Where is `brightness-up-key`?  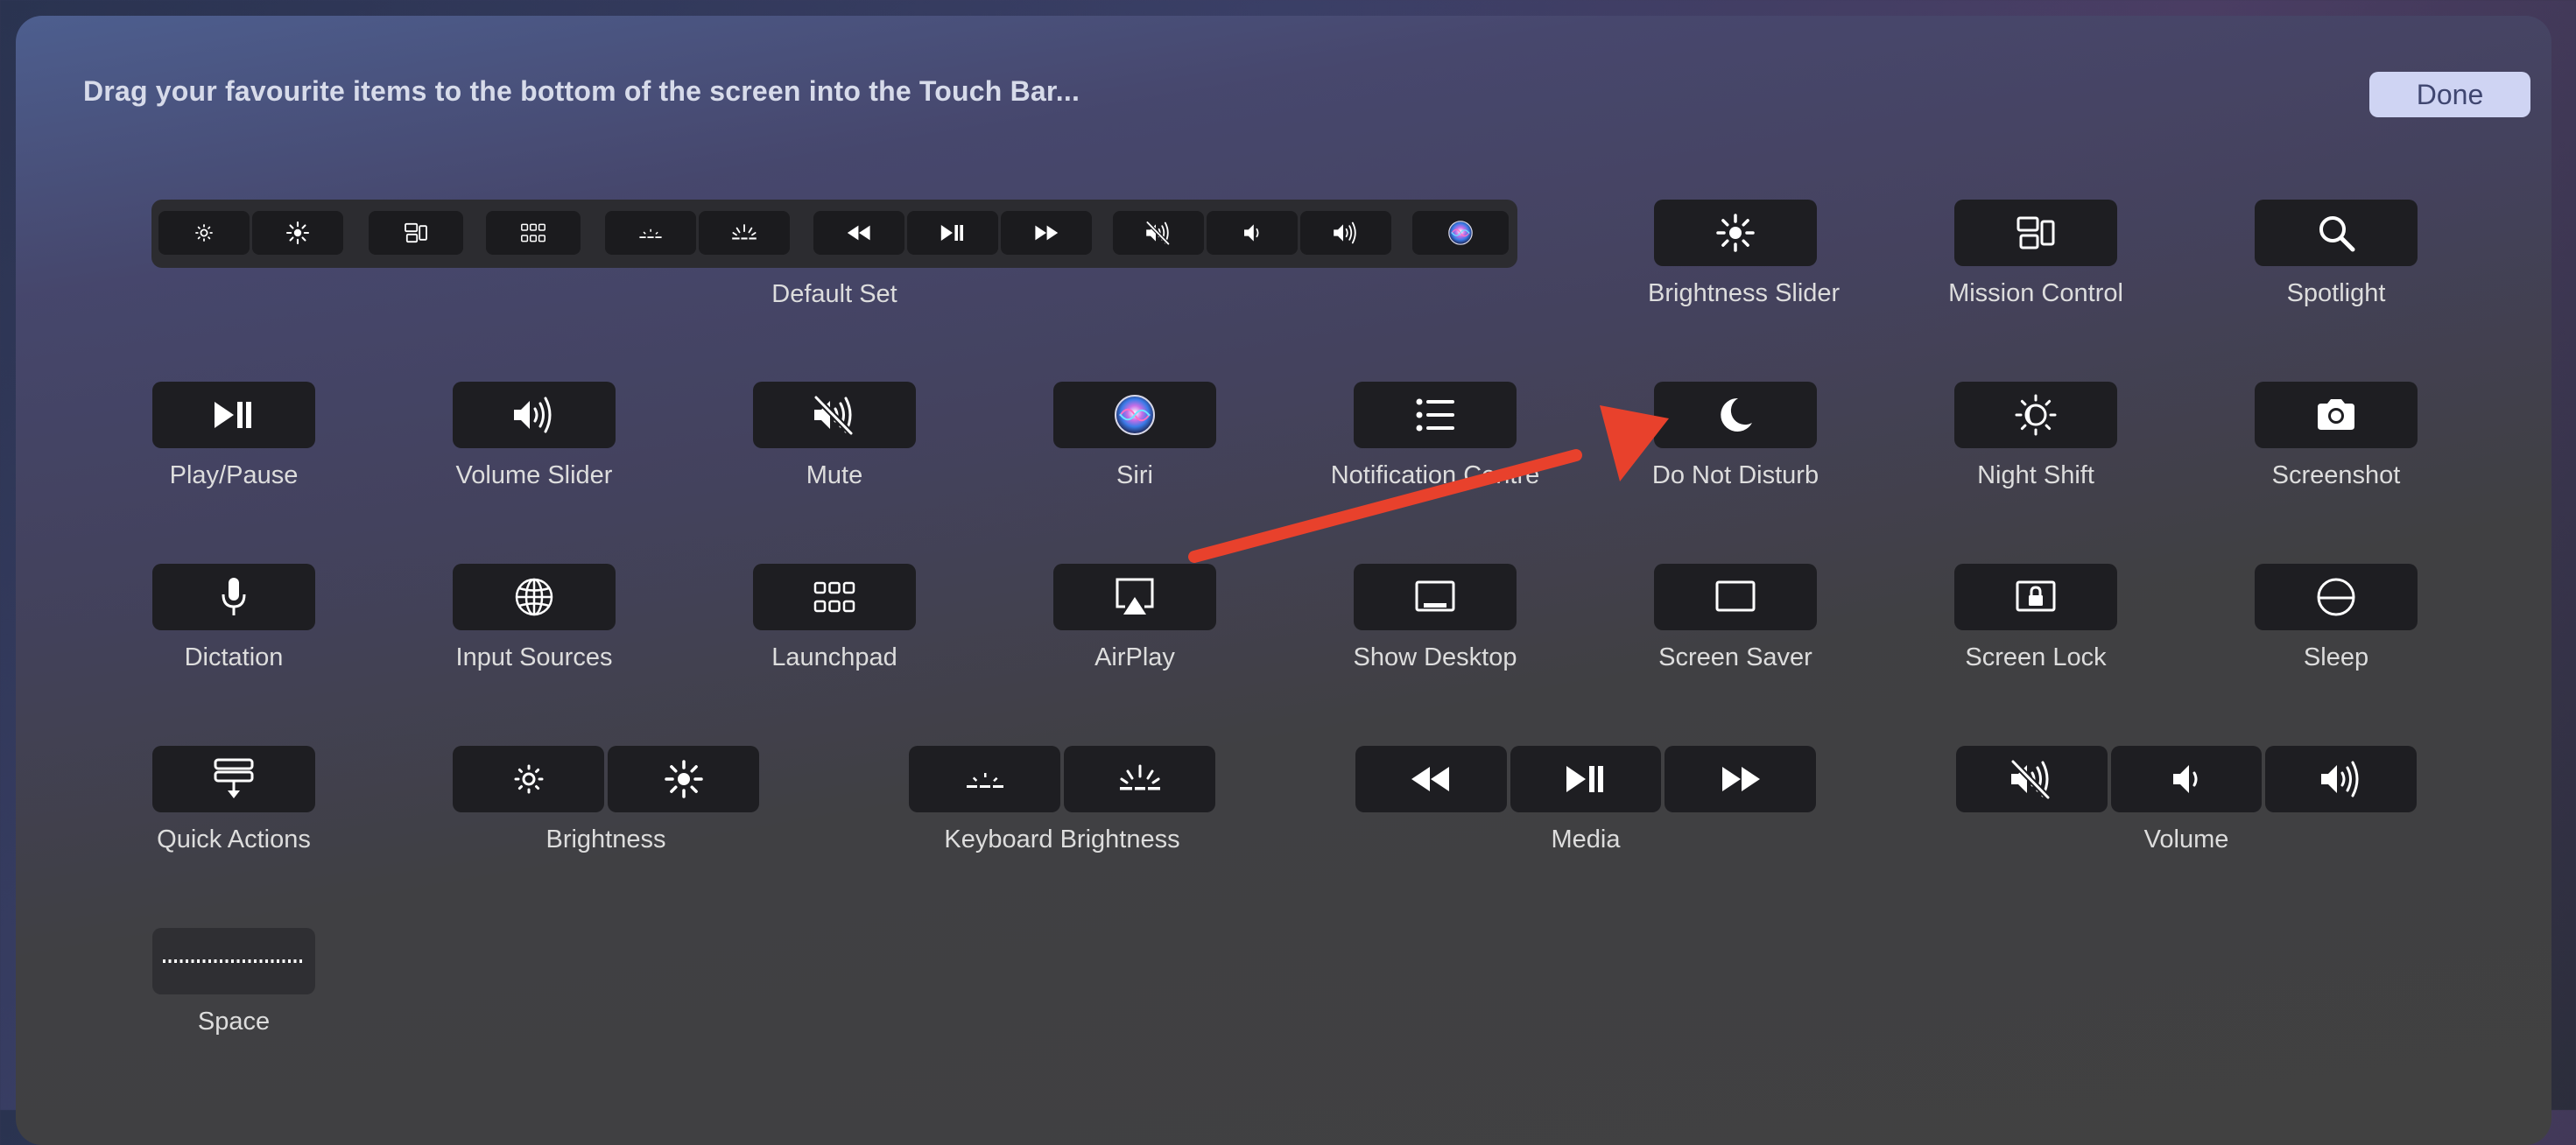 brightness-up-key is located at coordinates (683, 779).